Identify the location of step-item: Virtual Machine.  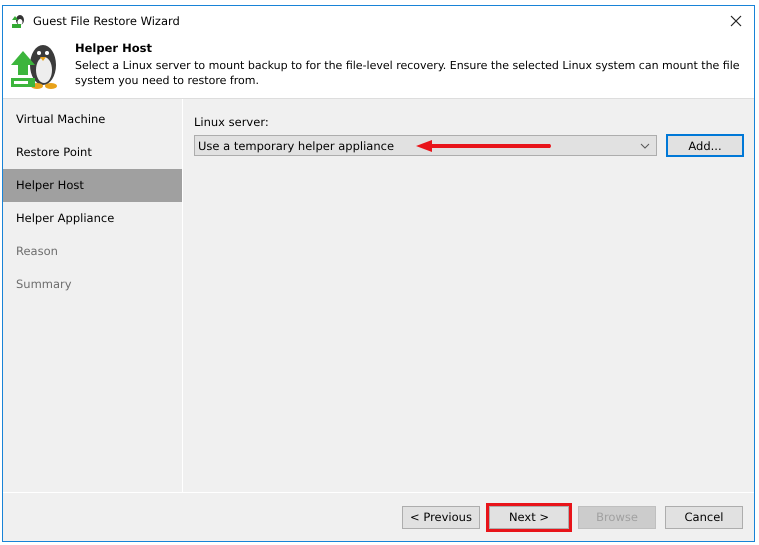
(92, 119).